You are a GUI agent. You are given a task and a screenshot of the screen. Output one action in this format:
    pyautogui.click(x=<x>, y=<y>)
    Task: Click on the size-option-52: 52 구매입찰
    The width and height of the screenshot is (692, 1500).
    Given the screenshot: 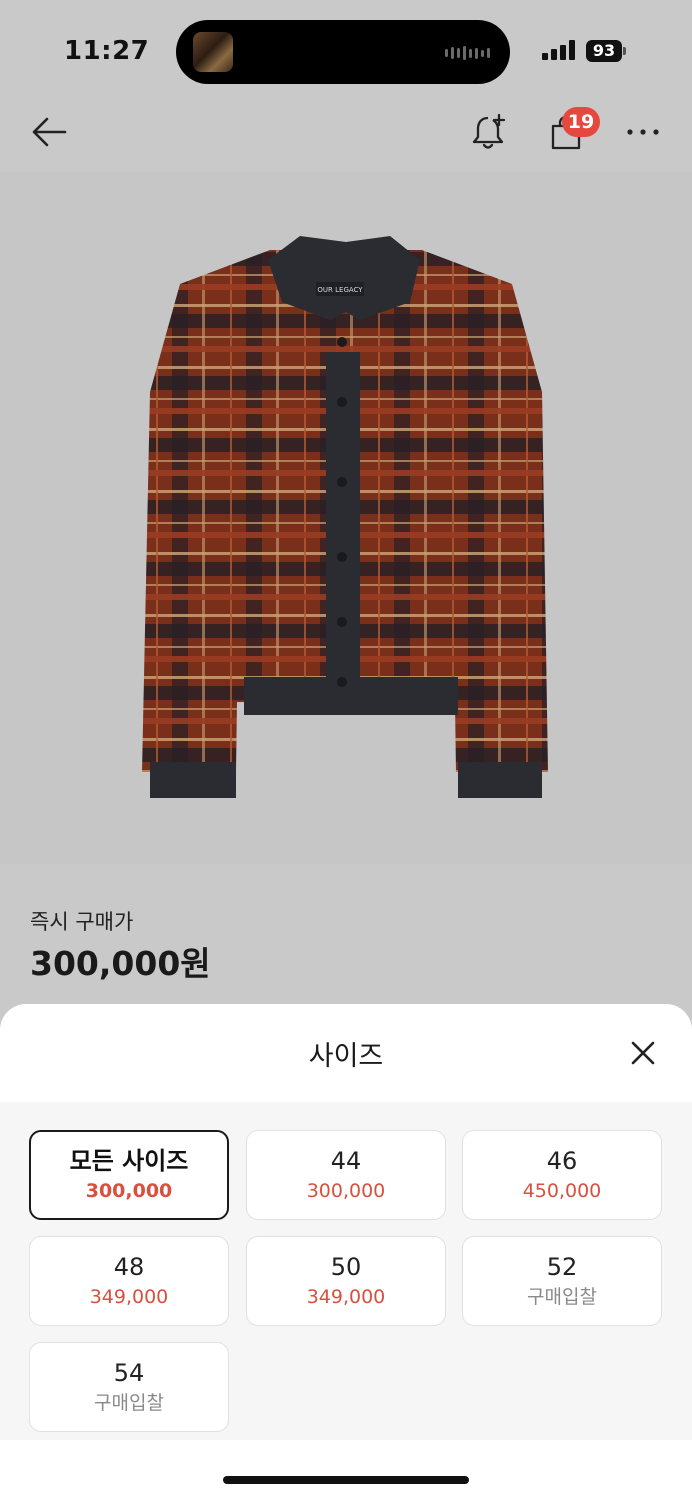 What is the action you would take?
    pyautogui.click(x=562, y=1281)
    